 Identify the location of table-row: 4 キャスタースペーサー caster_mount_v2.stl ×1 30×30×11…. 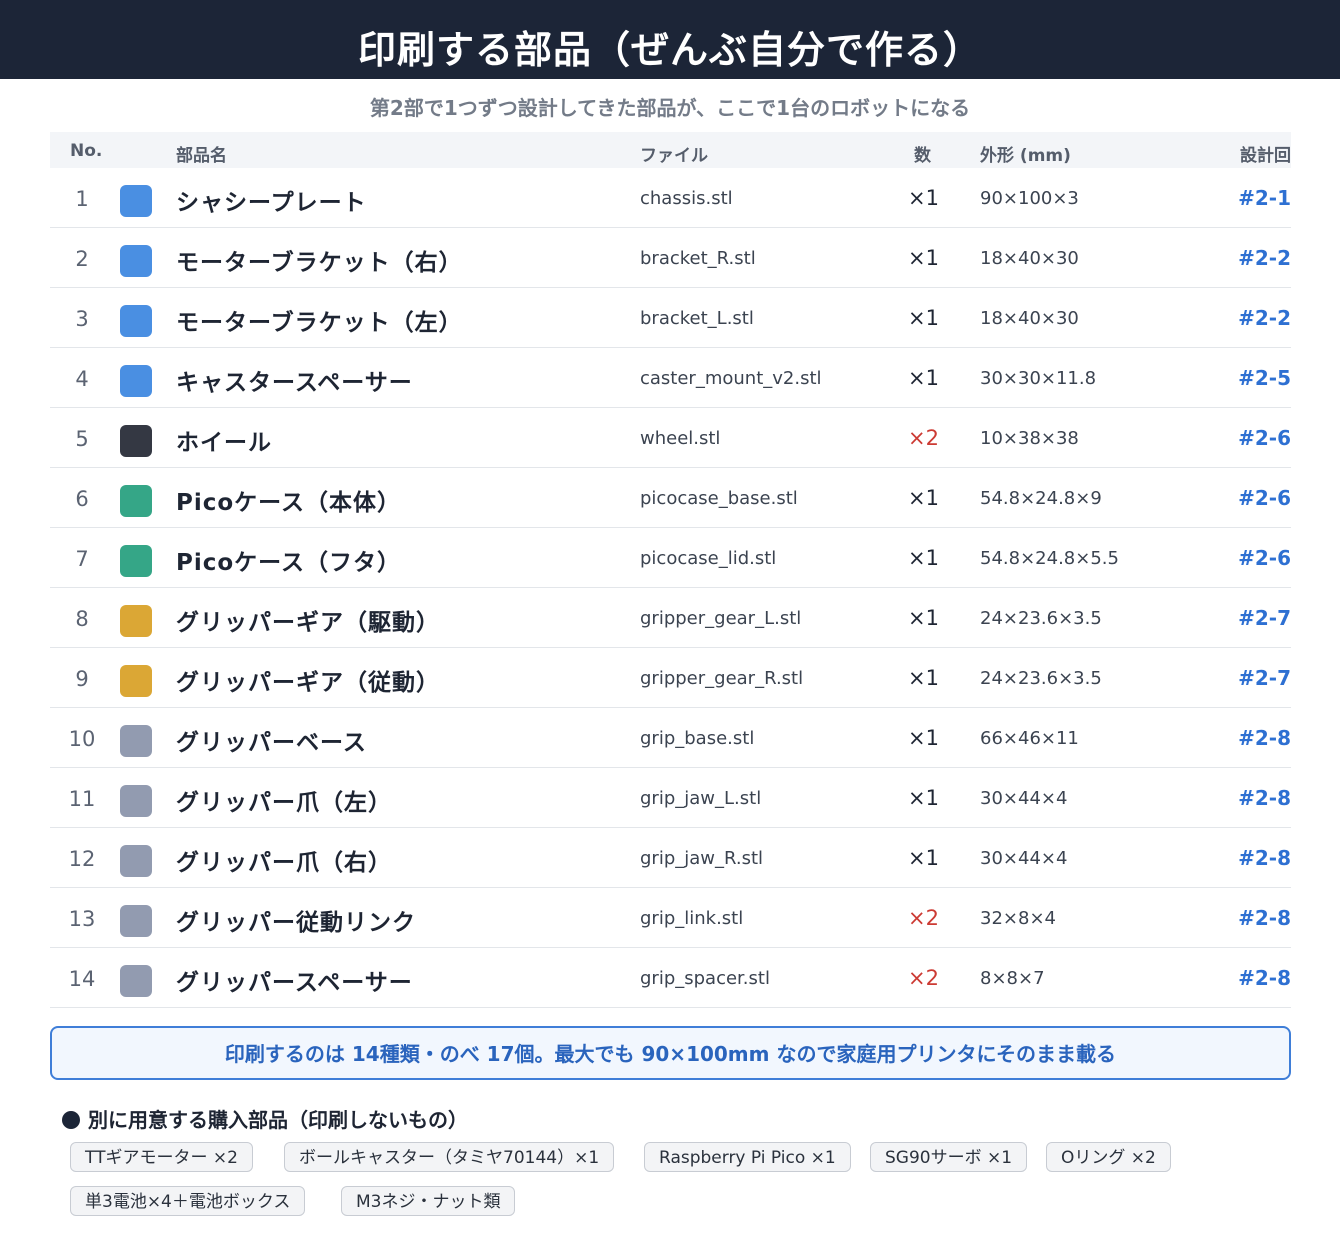
(670, 378).